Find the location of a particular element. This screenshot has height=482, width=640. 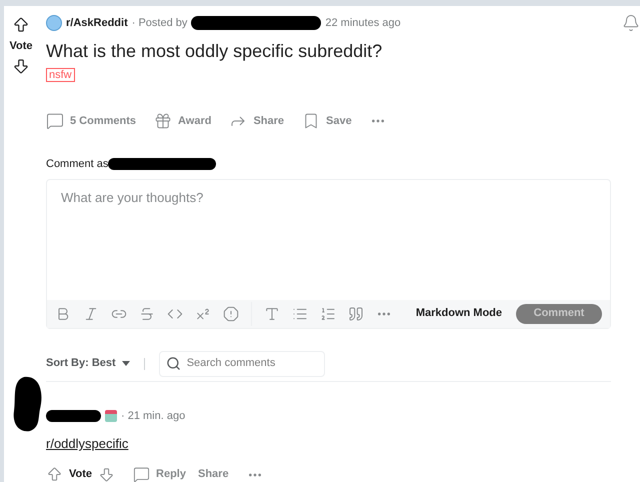

notification-bell-icon is located at coordinates (631, 23).